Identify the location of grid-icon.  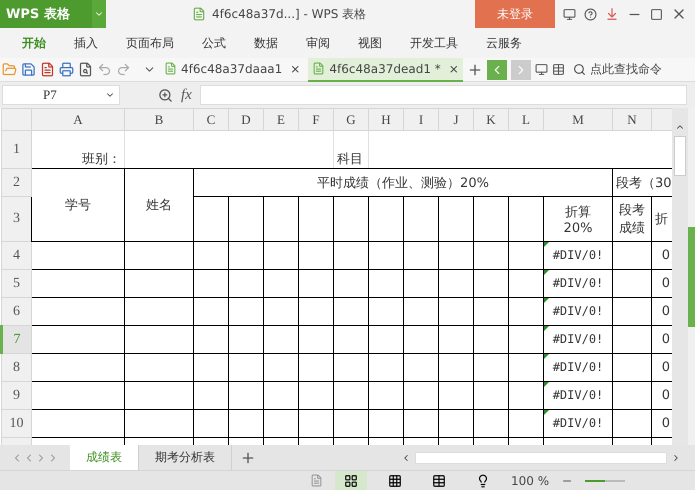
(351, 481).